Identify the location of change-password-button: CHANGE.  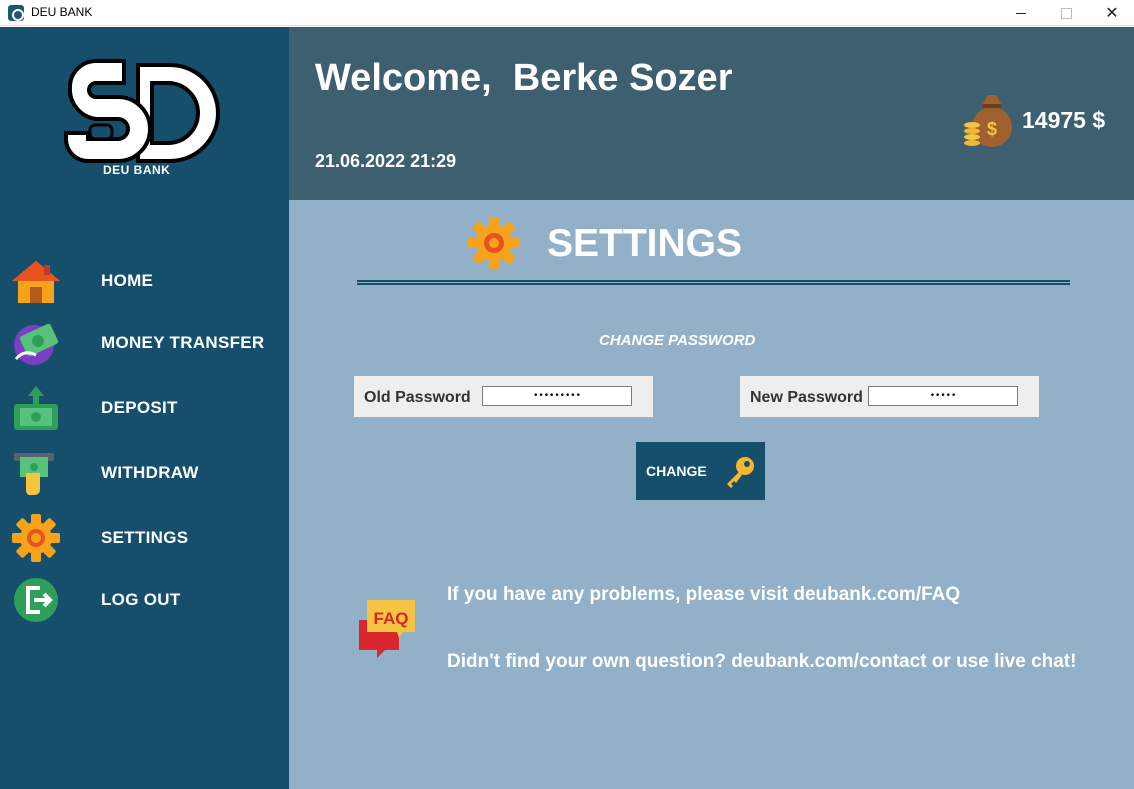
(700, 471).